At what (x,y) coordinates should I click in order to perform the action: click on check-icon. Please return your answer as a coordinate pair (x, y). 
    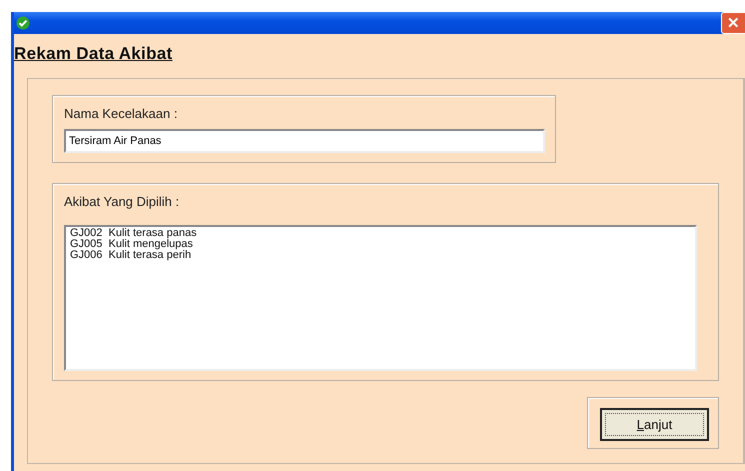
    Looking at the image, I should click on (23, 23).